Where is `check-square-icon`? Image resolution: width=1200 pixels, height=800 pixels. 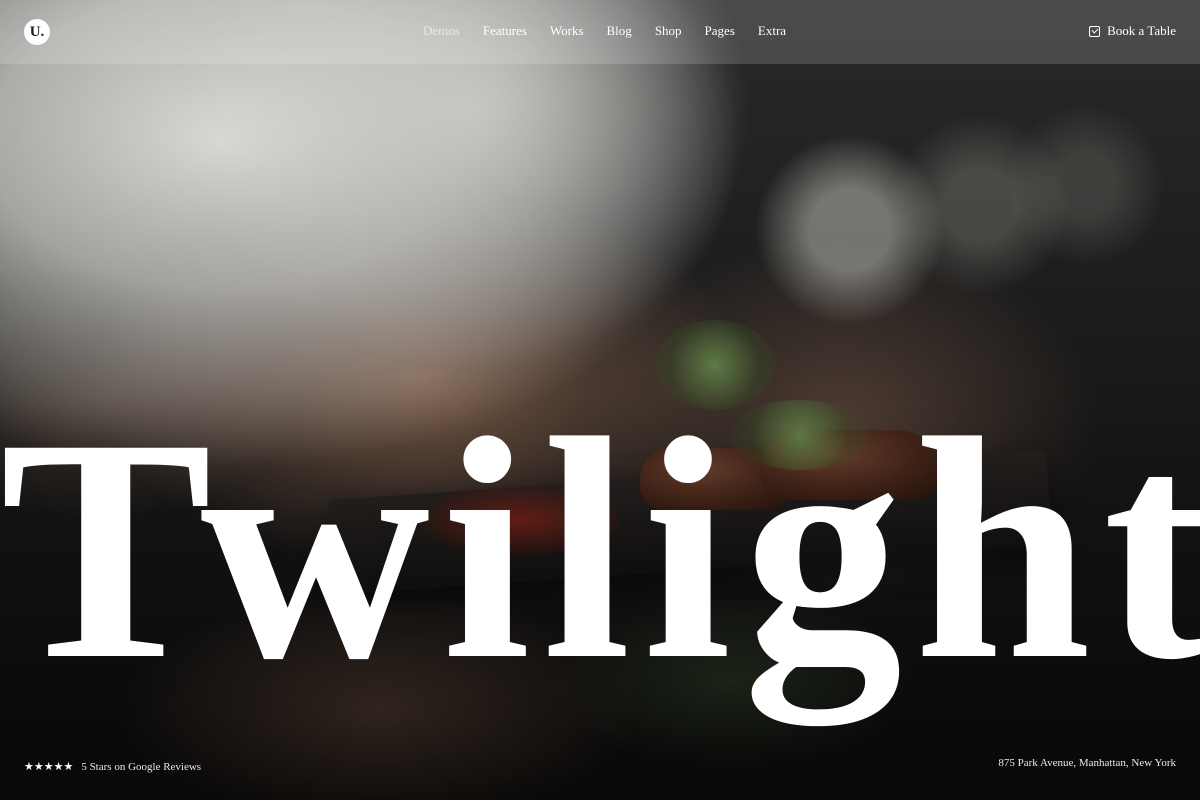
check-square-icon is located at coordinates (1095, 31).